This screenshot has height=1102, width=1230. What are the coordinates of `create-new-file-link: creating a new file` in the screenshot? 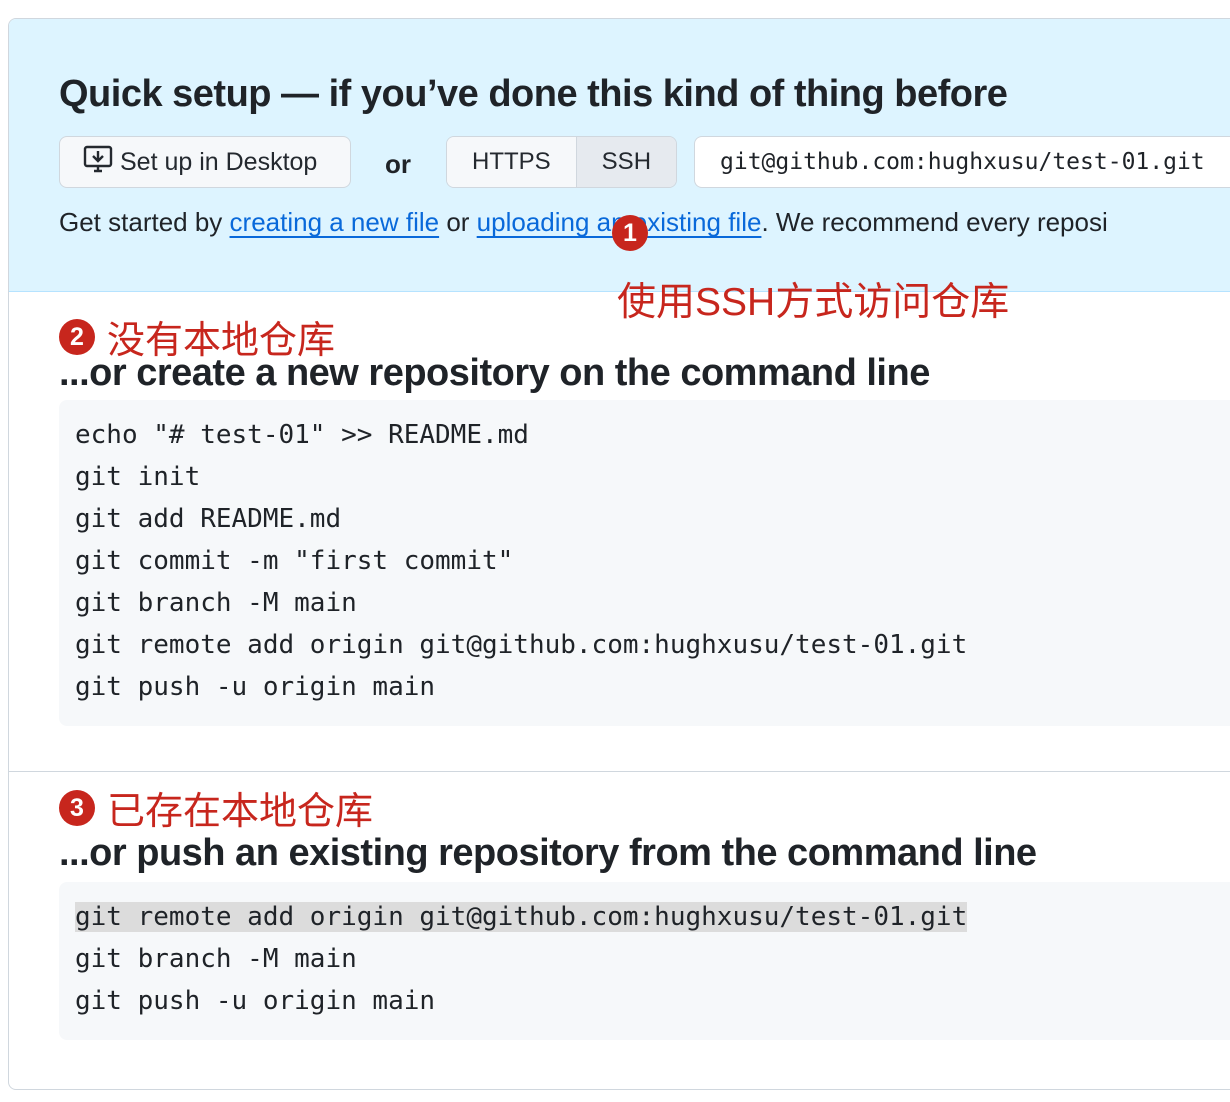 It's located at (335, 222).